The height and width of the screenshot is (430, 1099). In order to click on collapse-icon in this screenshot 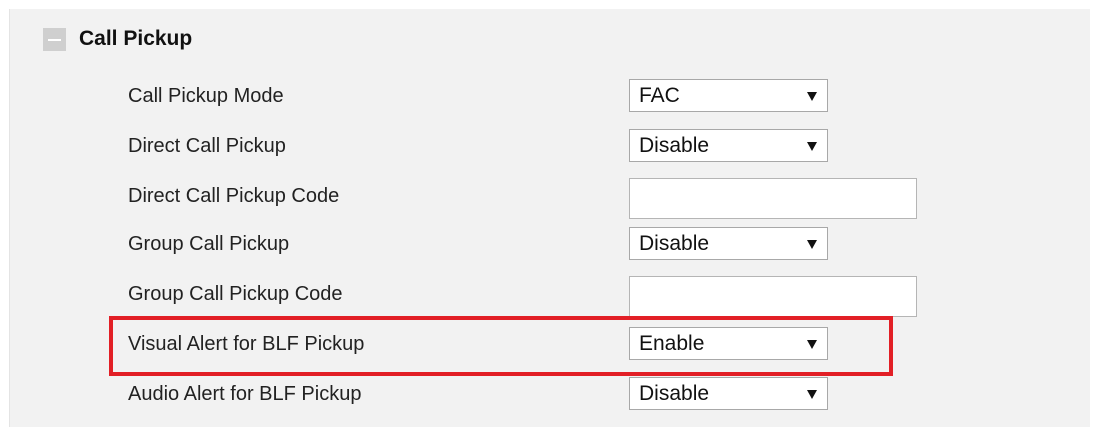, I will do `click(54, 39)`.